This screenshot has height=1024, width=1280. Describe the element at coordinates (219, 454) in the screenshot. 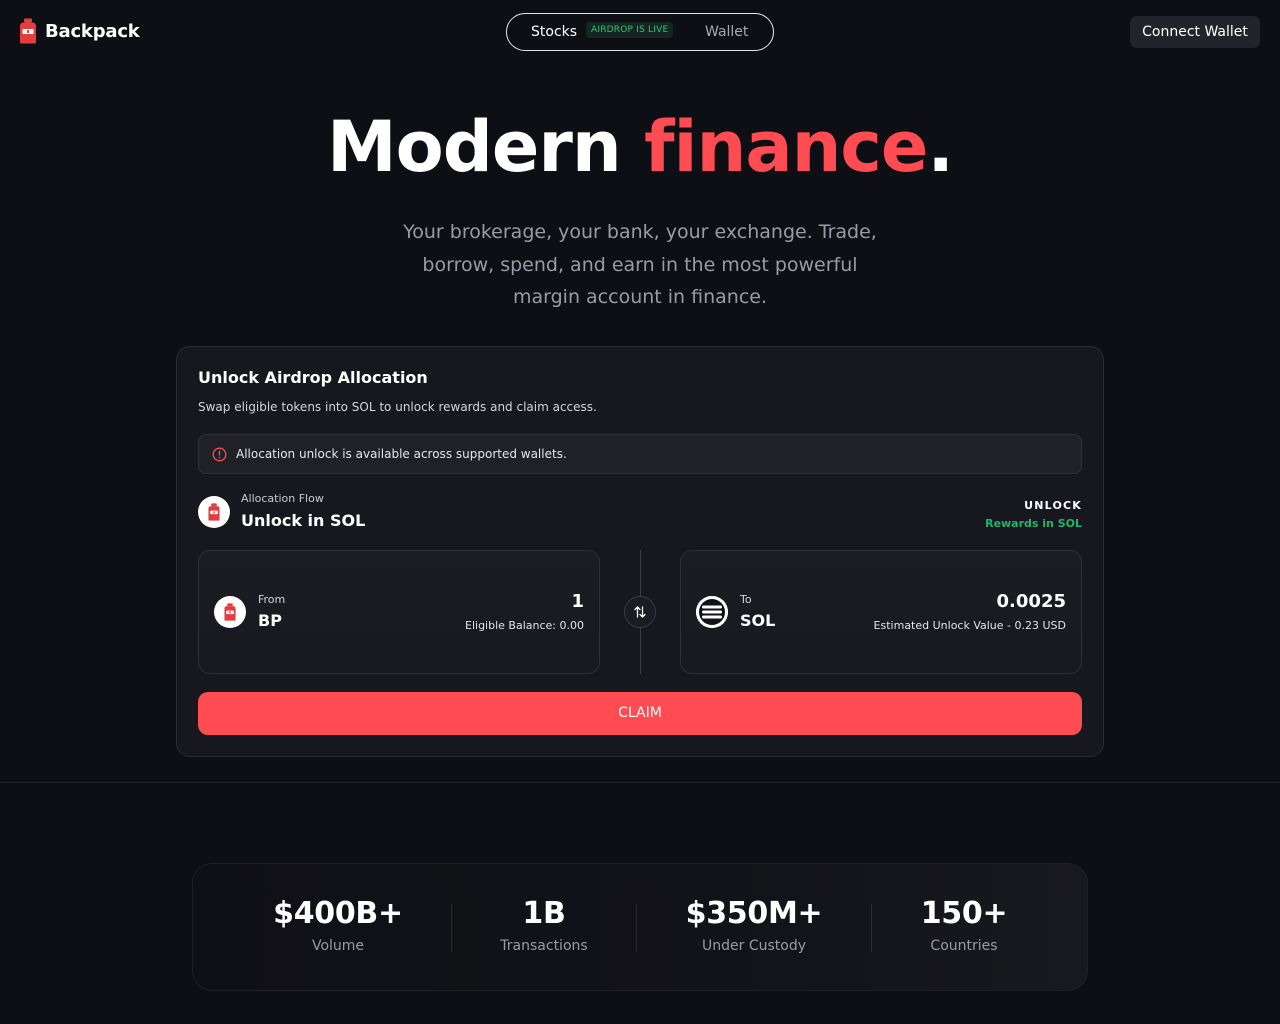

I see `alert-circle-icon` at that location.